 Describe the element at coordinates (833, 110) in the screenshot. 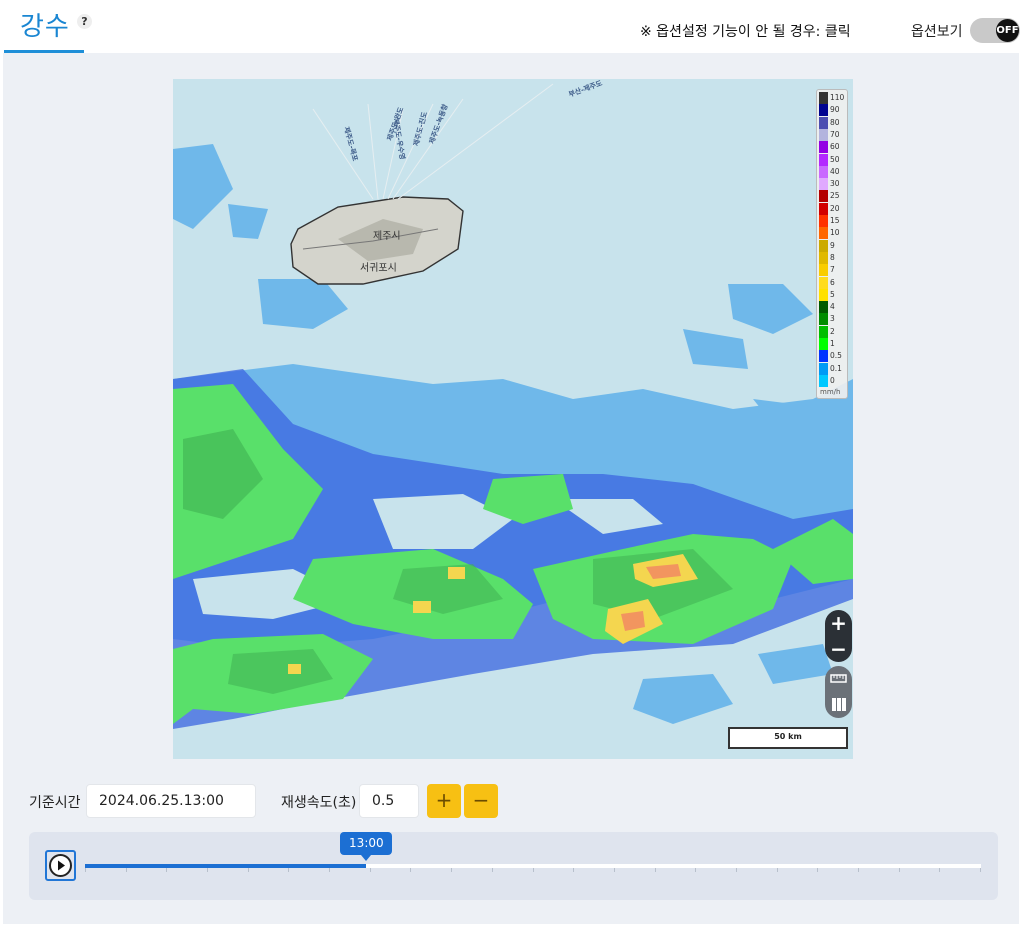

I see `legend-row: 90` at that location.